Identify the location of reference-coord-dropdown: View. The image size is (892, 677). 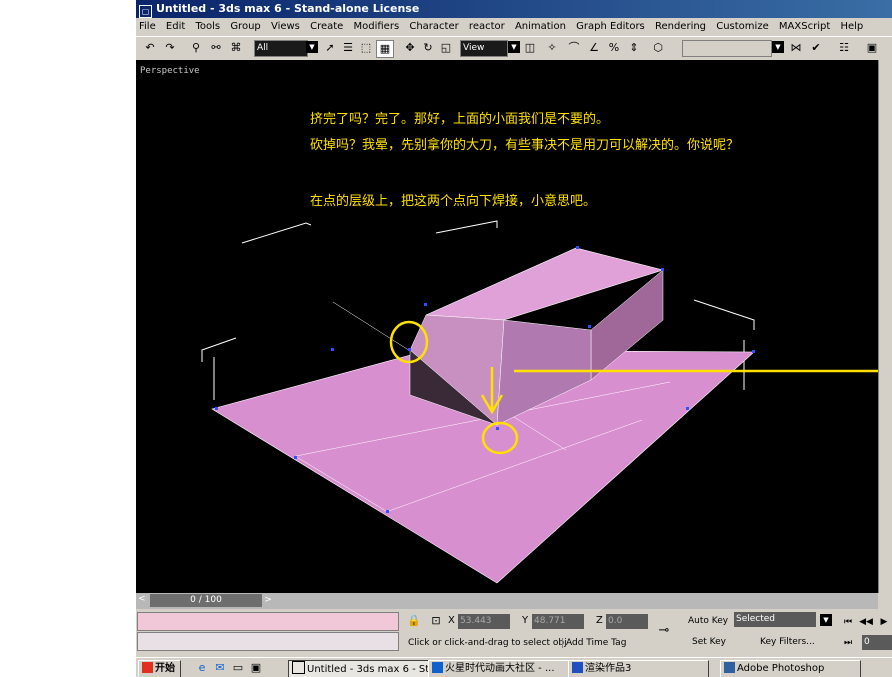
(484, 48).